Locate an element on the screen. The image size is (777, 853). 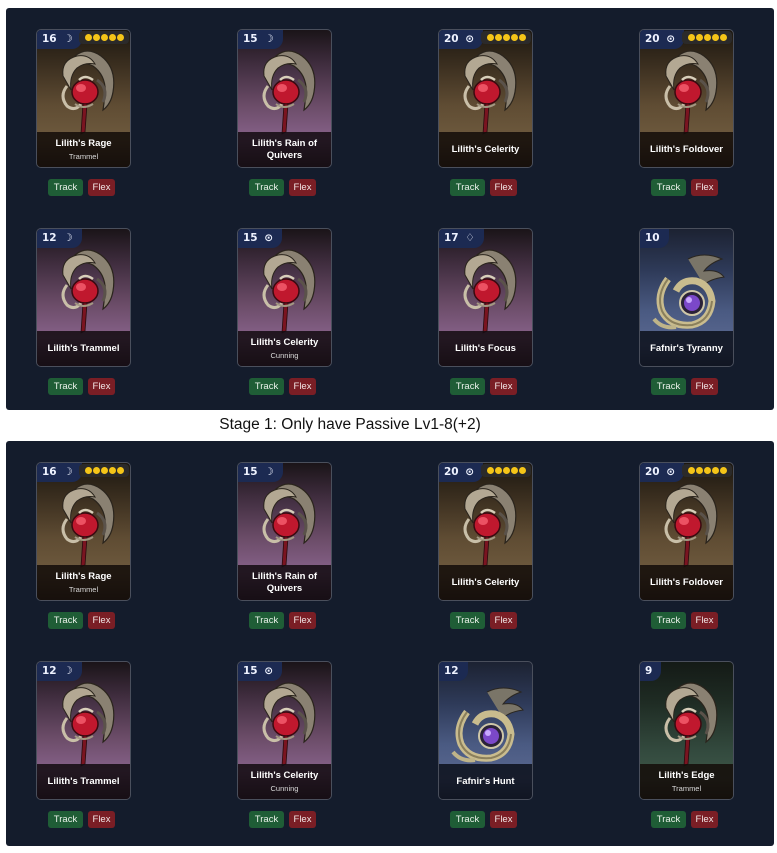
artifact-card: 9 Lilith's Edge Trammel is located at coordinates (686, 730).